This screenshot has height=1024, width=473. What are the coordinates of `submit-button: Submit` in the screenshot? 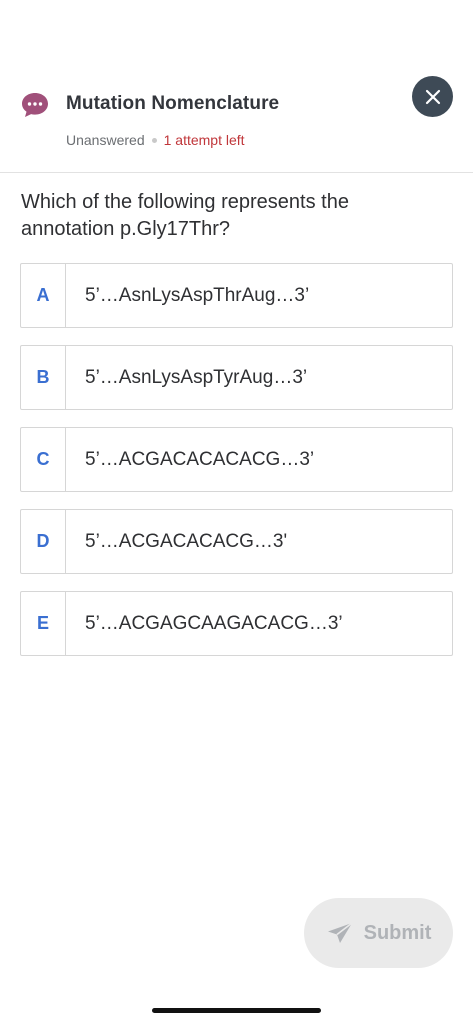 It's located at (378, 933).